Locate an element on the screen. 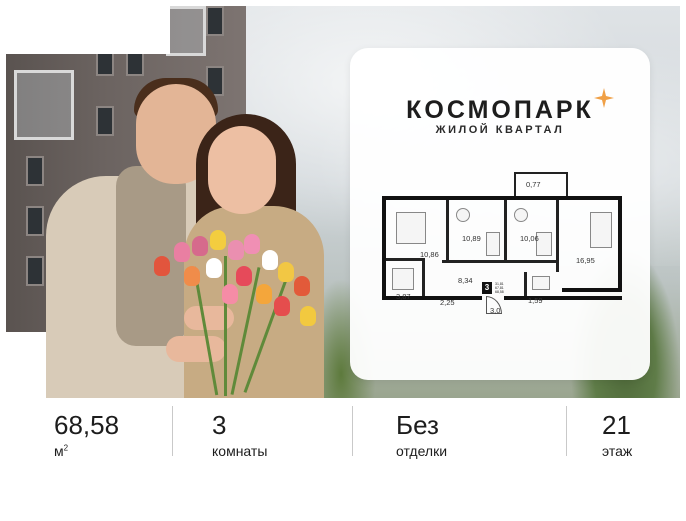 Image resolution: width=686 pixels, height=521 pixels. woman-face is located at coordinates (242, 170).